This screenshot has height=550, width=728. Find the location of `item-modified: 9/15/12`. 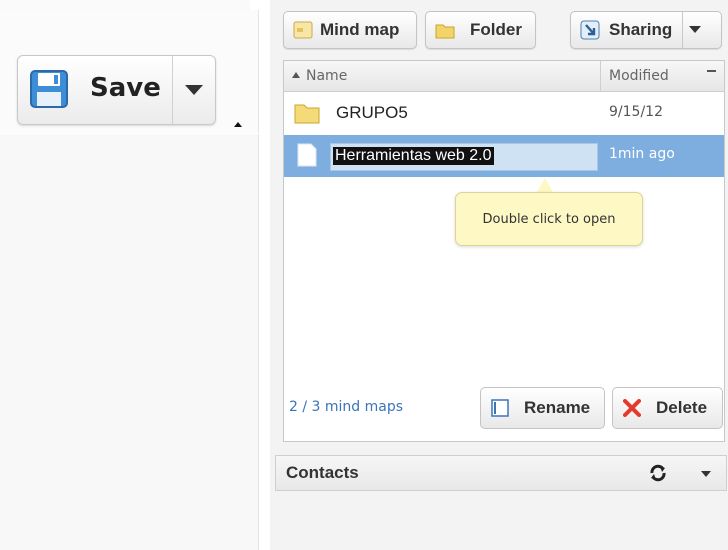

item-modified: 9/15/12 is located at coordinates (636, 112).